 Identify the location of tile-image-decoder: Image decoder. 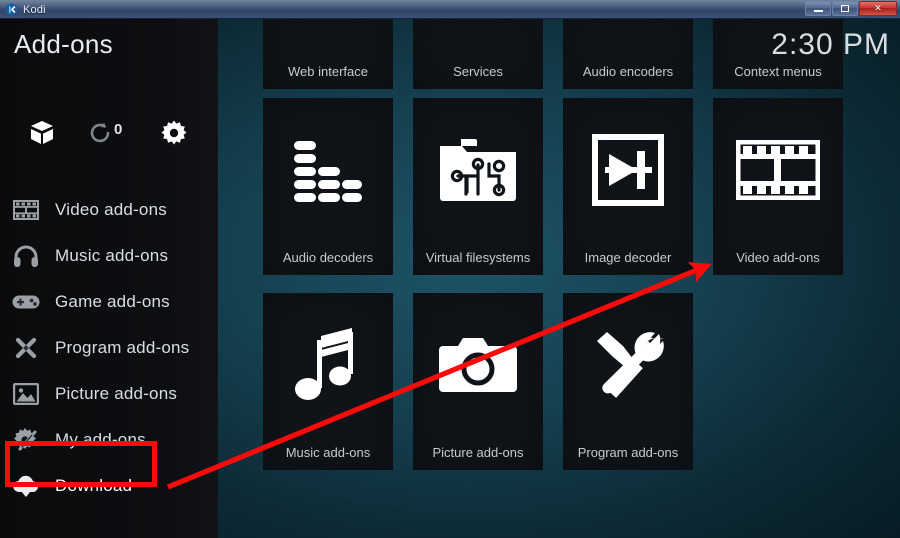
(628, 186).